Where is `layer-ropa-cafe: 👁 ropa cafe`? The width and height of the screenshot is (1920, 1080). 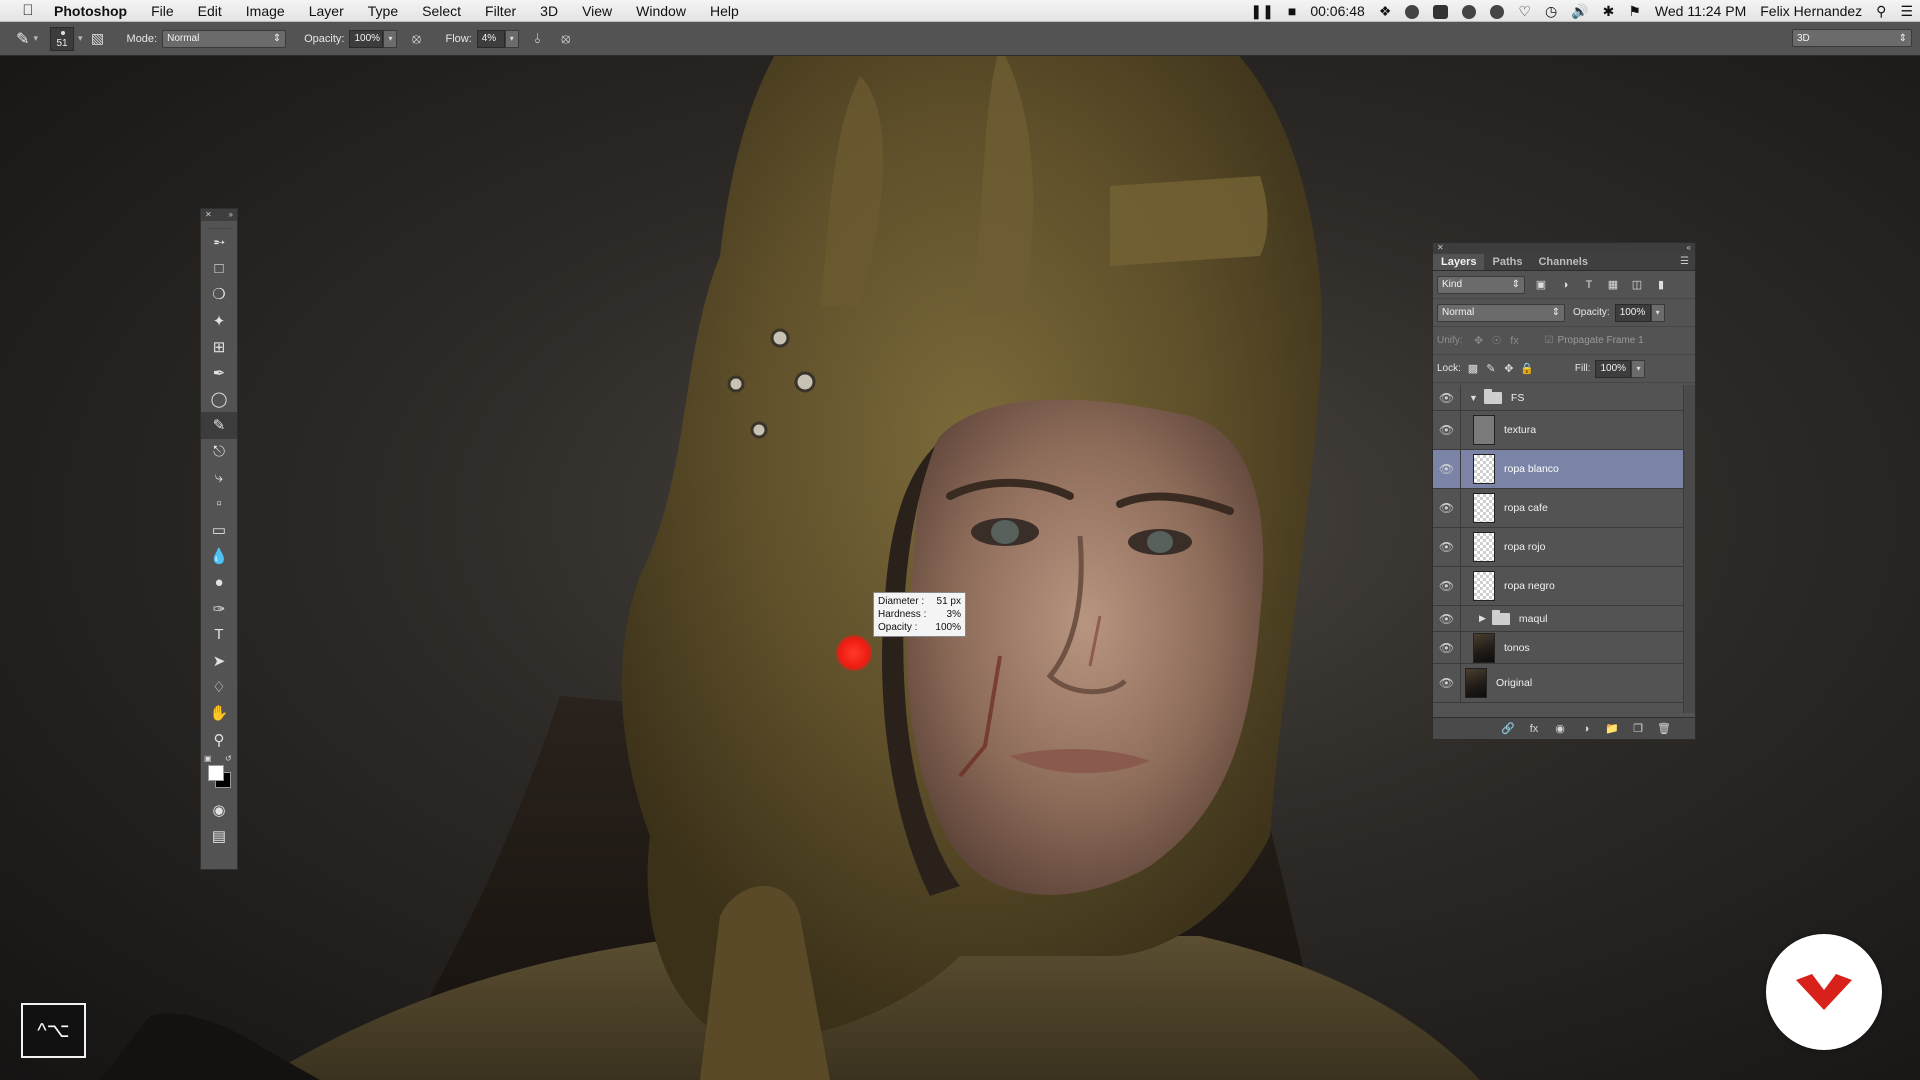
layer-ropa-cafe: 👁 ropa cafe is located at coordinates (1558, 508).